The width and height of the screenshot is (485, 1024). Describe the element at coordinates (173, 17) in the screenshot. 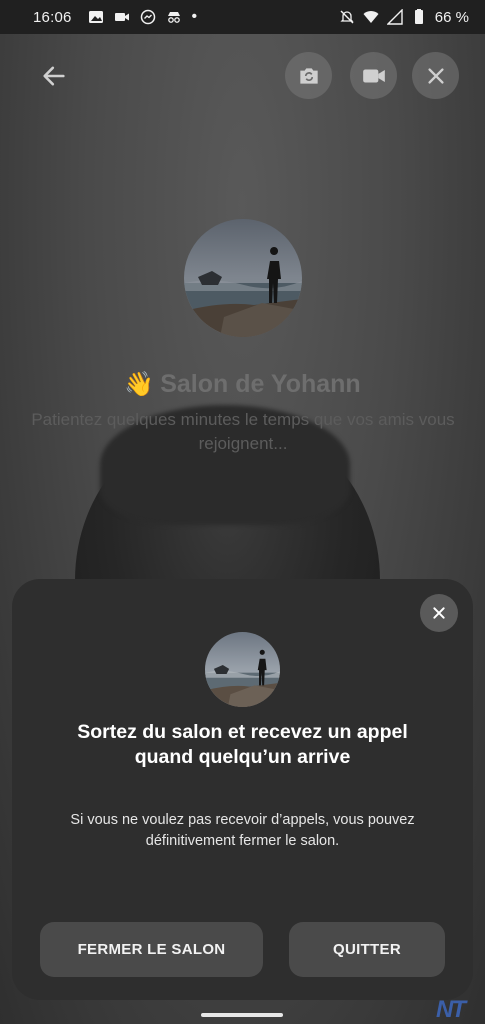

I see `incognito-icon` at that location.